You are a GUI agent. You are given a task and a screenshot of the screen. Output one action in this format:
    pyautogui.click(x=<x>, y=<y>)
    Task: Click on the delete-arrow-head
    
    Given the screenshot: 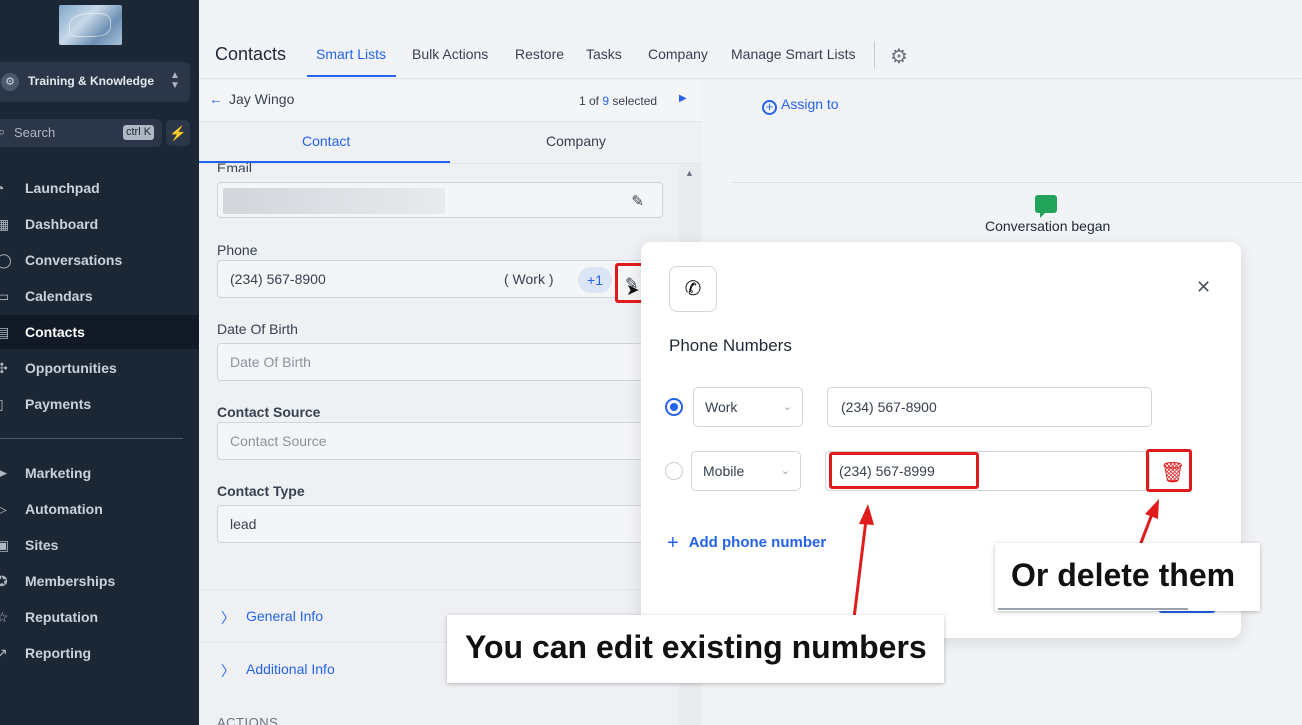 What is the action you would take?
    pyautogui.click(x=1152, y=509)
    